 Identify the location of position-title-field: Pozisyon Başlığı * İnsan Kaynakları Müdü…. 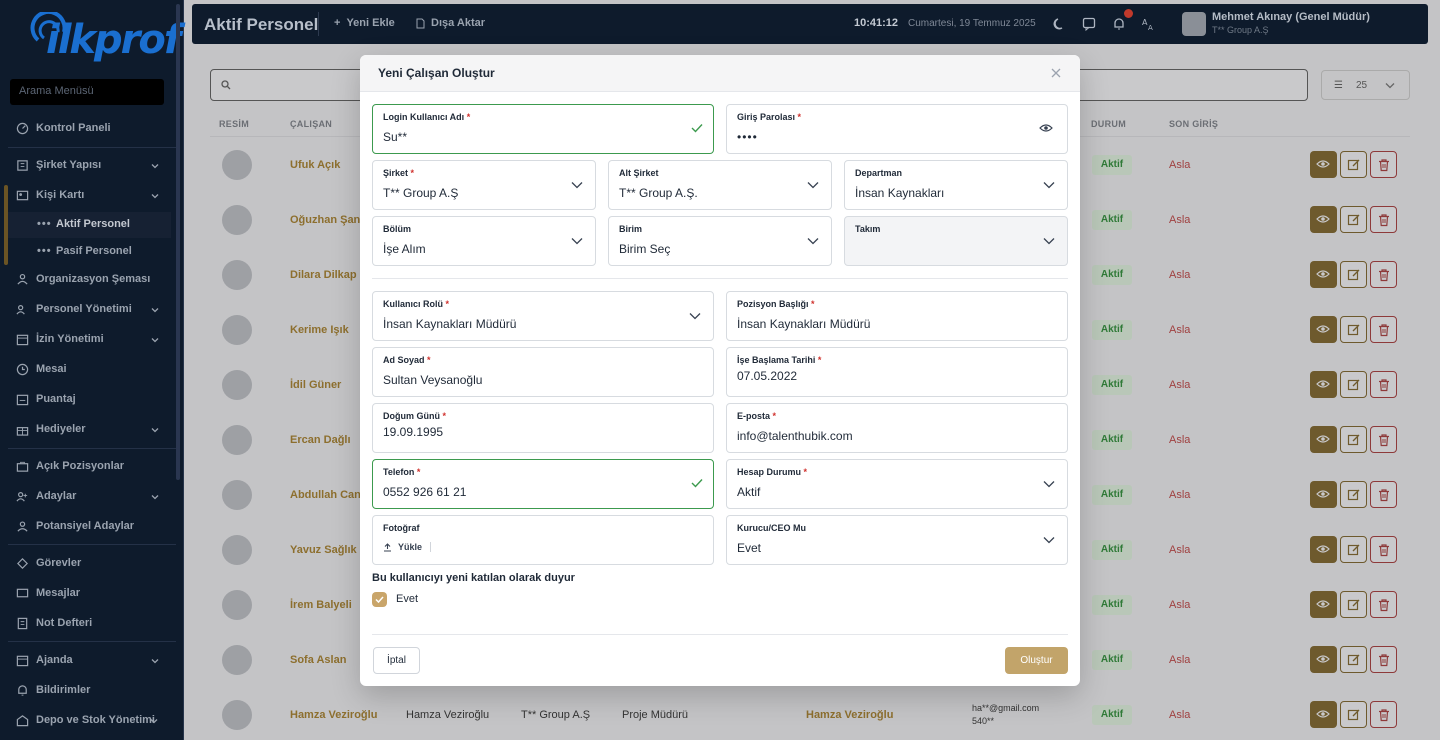
(897, 316).